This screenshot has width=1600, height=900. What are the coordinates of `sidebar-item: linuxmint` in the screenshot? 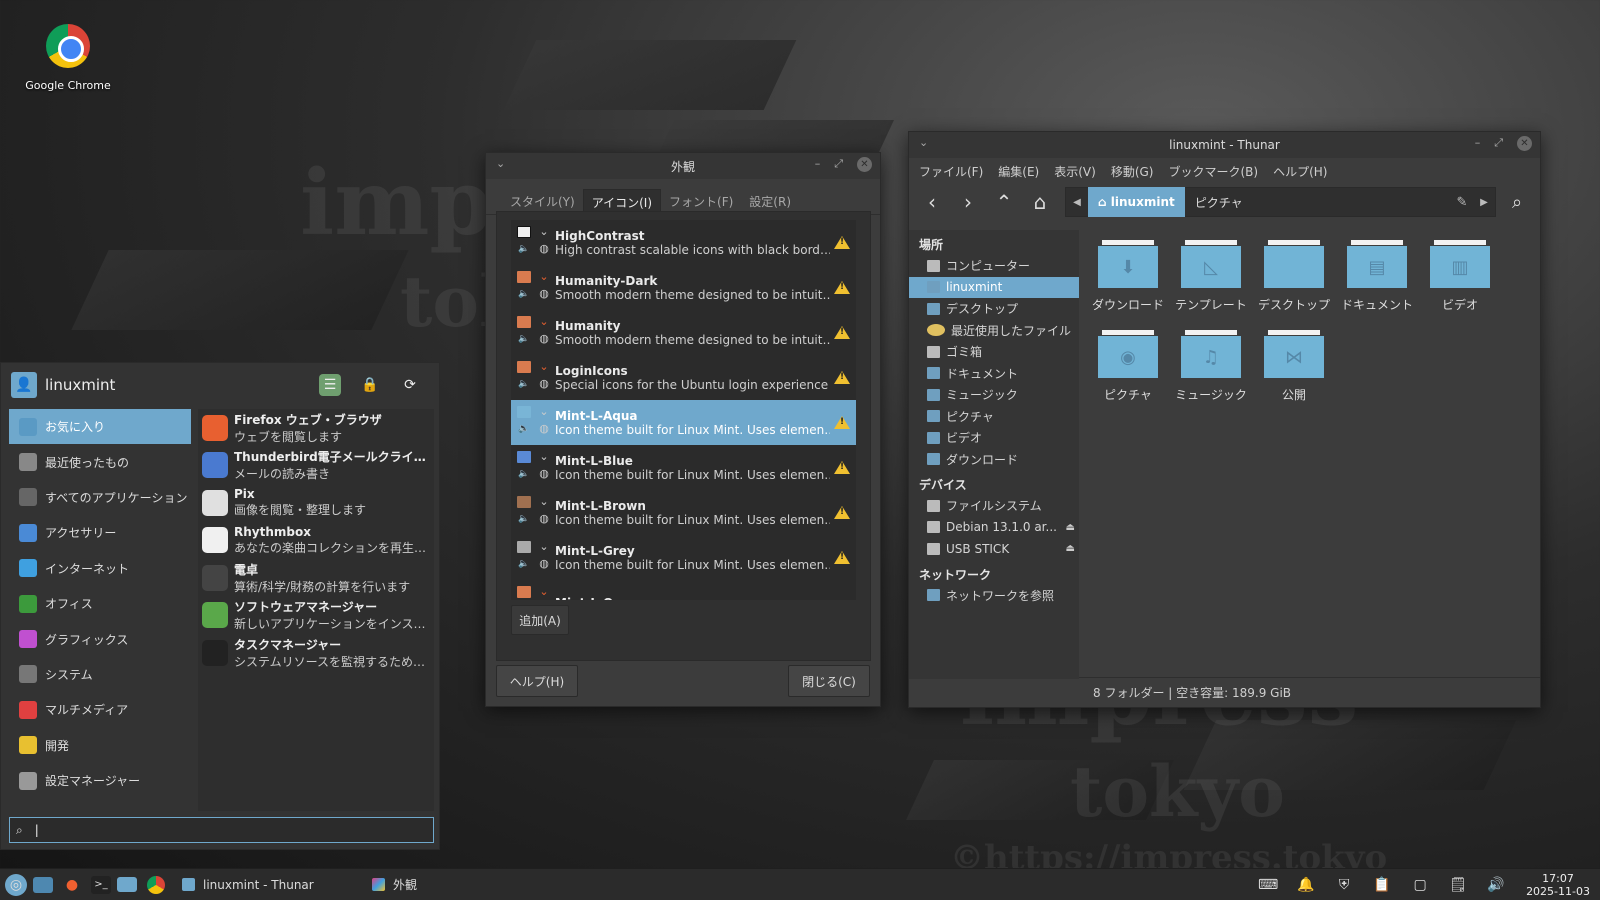 It's located at (994, 287).